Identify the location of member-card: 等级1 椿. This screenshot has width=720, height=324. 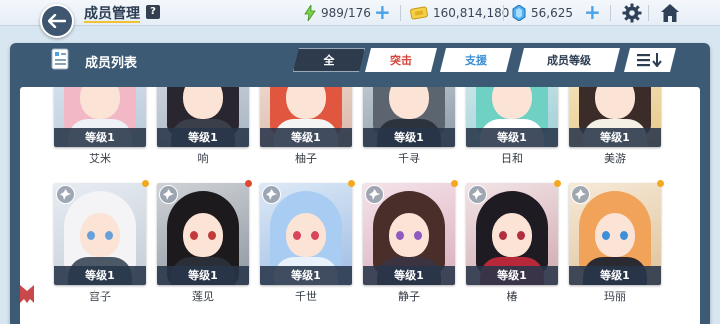
(513, 242).